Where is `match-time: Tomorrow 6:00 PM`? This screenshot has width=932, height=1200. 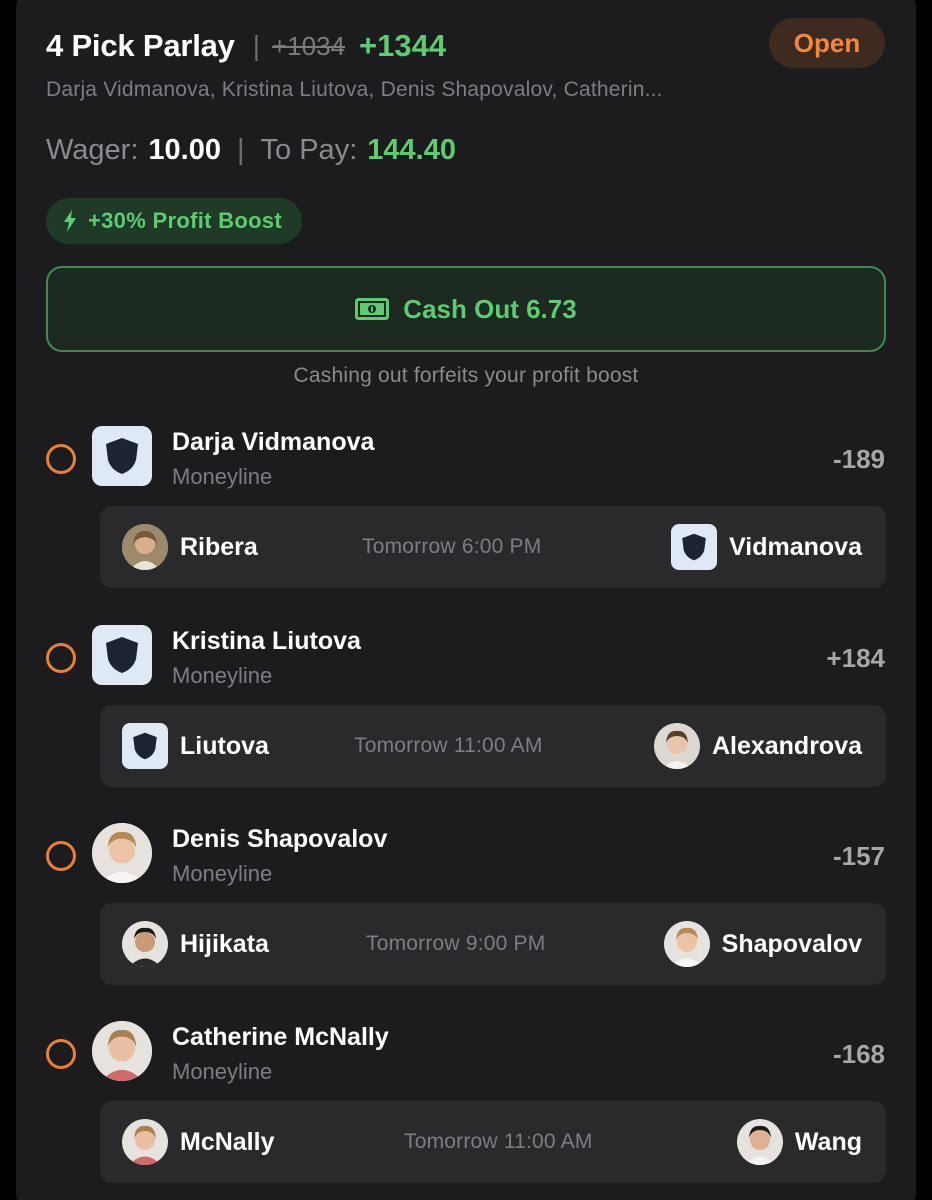
match-time: Tomorrow 6:00 PM is located at coordinates (452, 546).